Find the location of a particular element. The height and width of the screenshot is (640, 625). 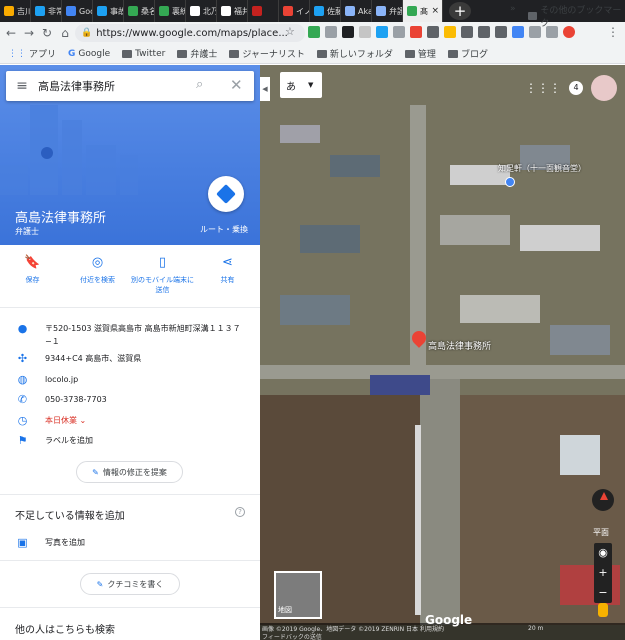

collapse-panel-icon: ◀ is located at coordinates (265, 89).